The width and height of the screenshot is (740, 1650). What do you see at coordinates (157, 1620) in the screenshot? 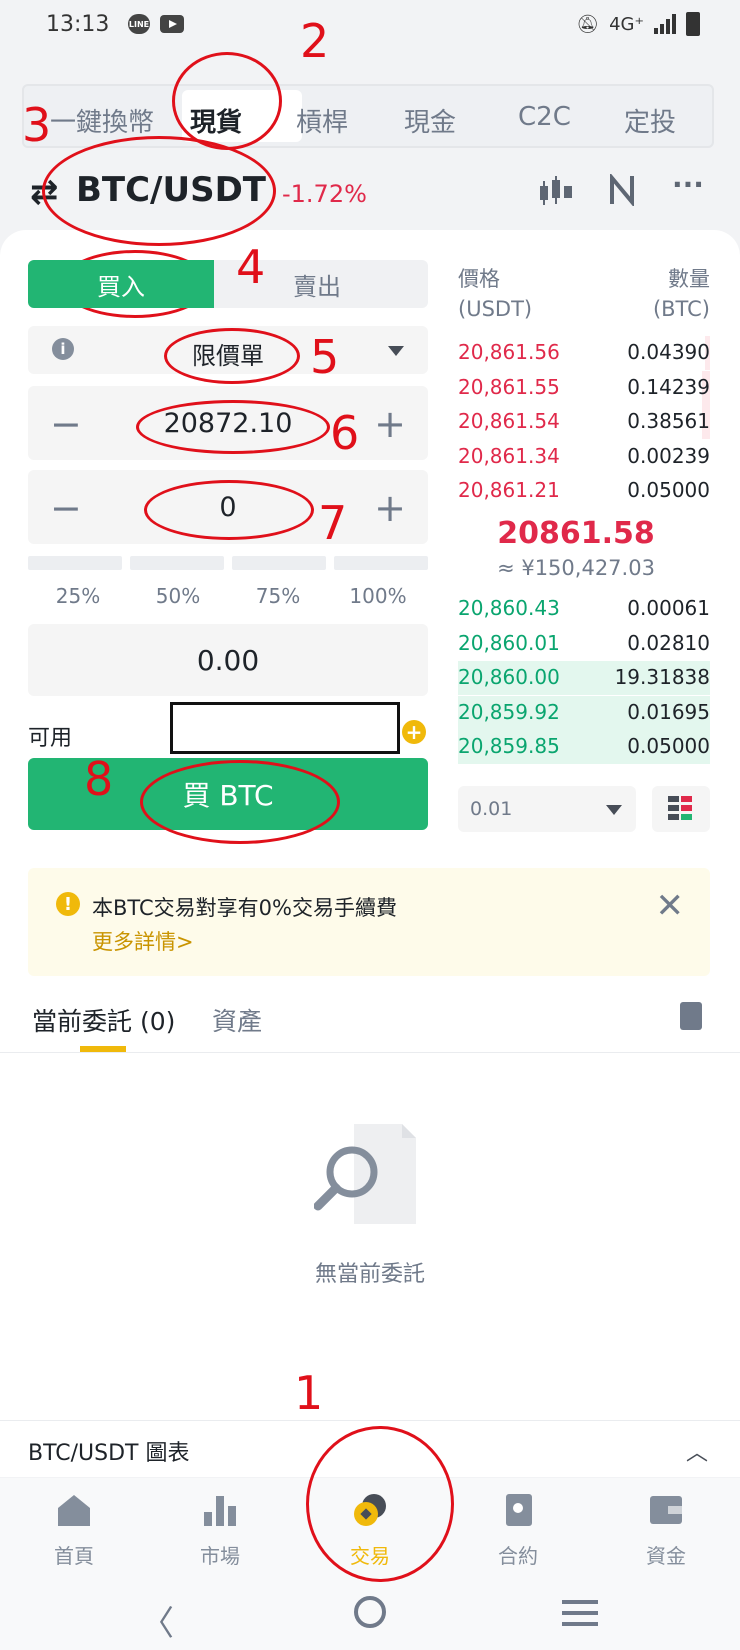
I see `back-icon: 〈` at bounding box center [157, 1620].